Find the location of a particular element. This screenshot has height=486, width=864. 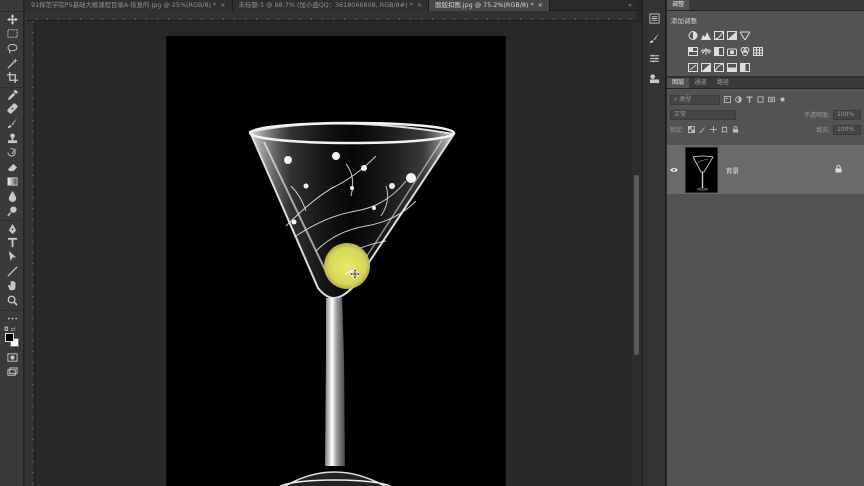

filter-type-icon is located at coordinates (749, 100).